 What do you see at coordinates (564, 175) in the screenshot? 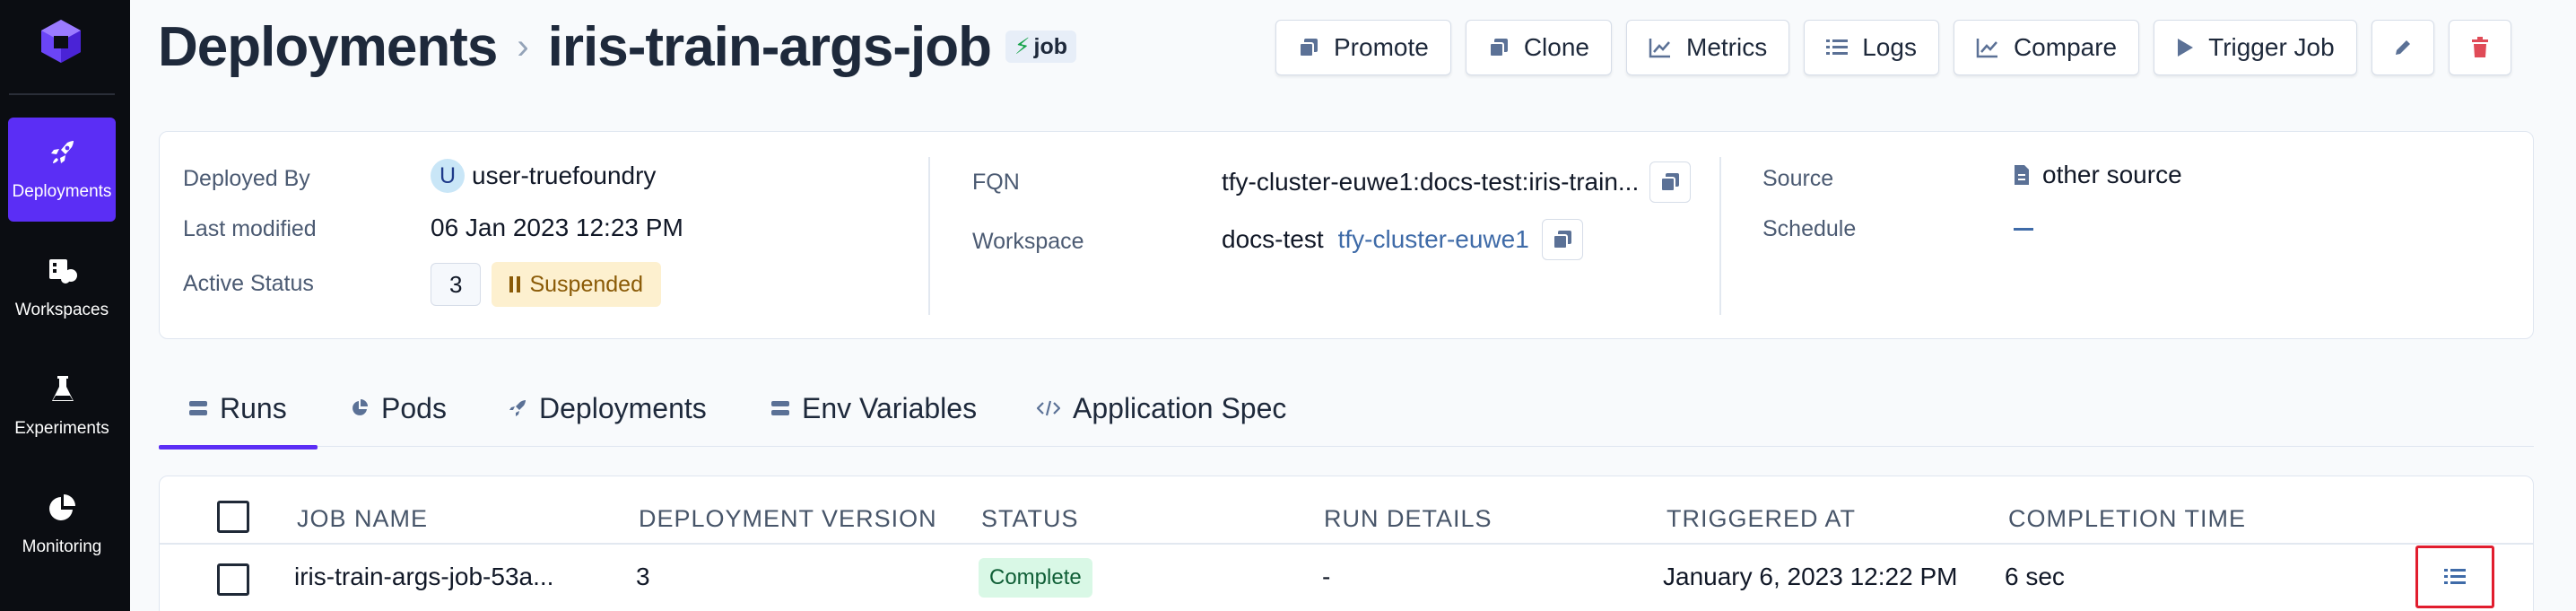
I see `deployed-by-user: user-truefoundry` at bounding box center [564, 175].